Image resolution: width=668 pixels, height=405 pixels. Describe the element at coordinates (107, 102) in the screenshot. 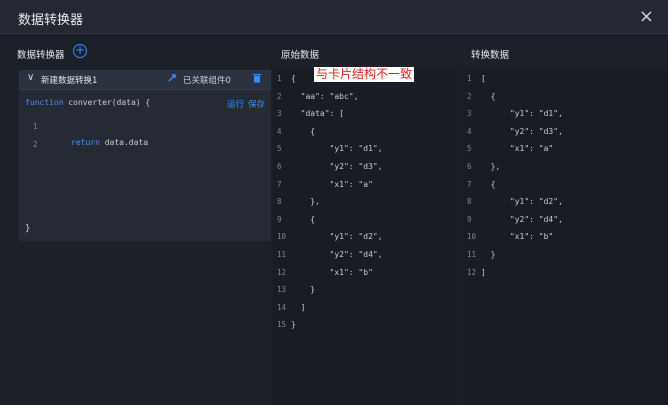

I see `function-signature-text: converter(data) {` at that location.